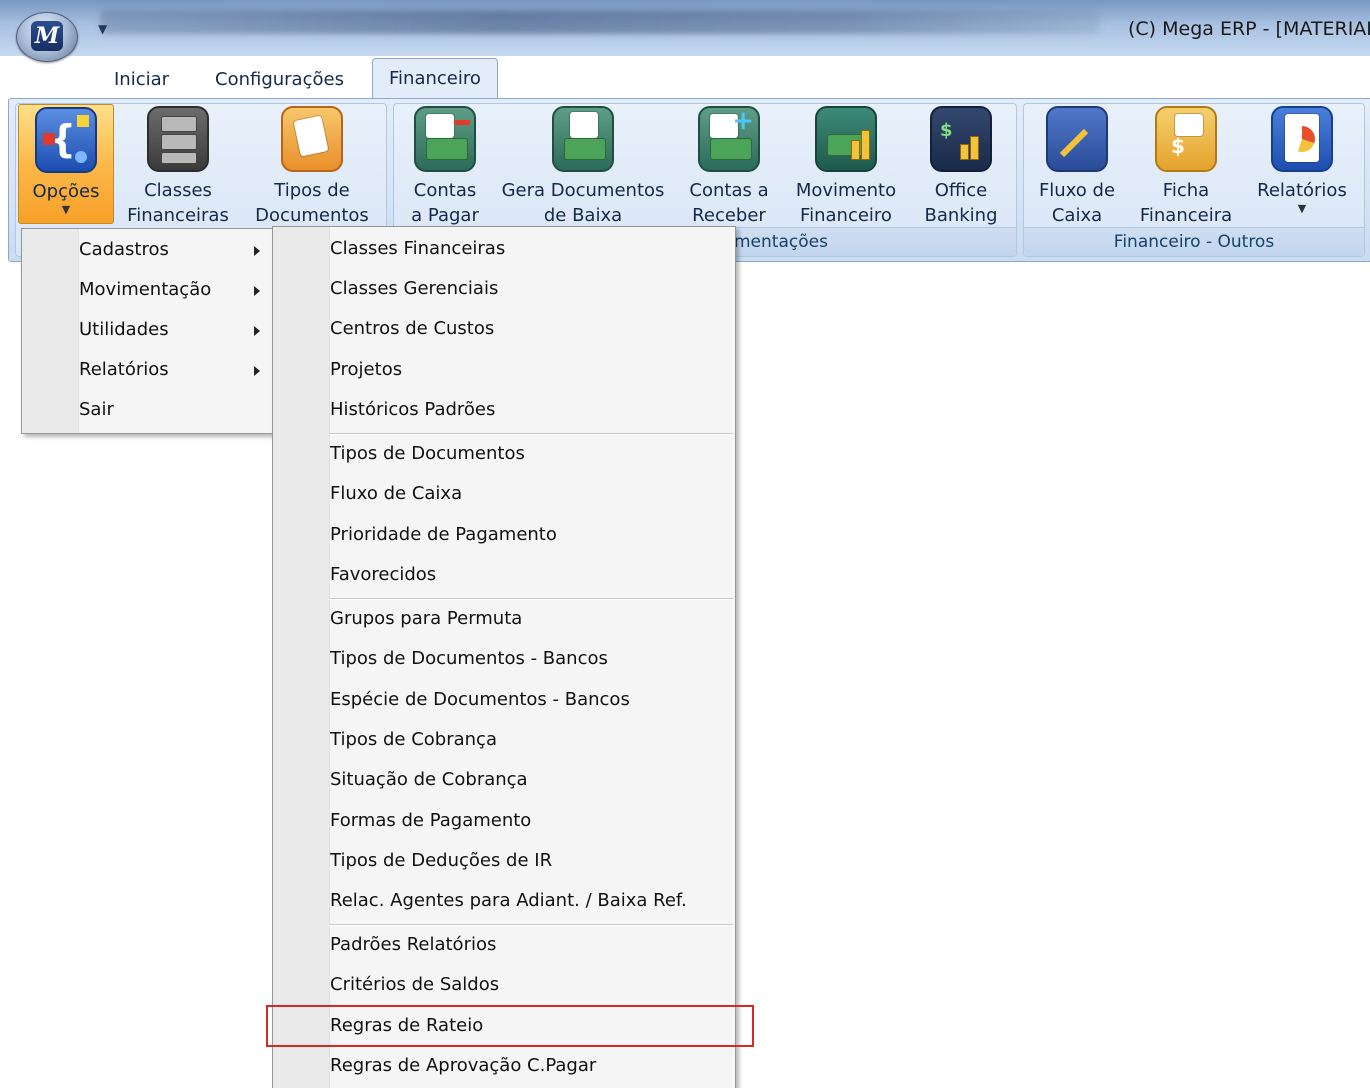  Describe the element at coordinates (312, 139) in the screenshot. I see `documents-icon` at that location.